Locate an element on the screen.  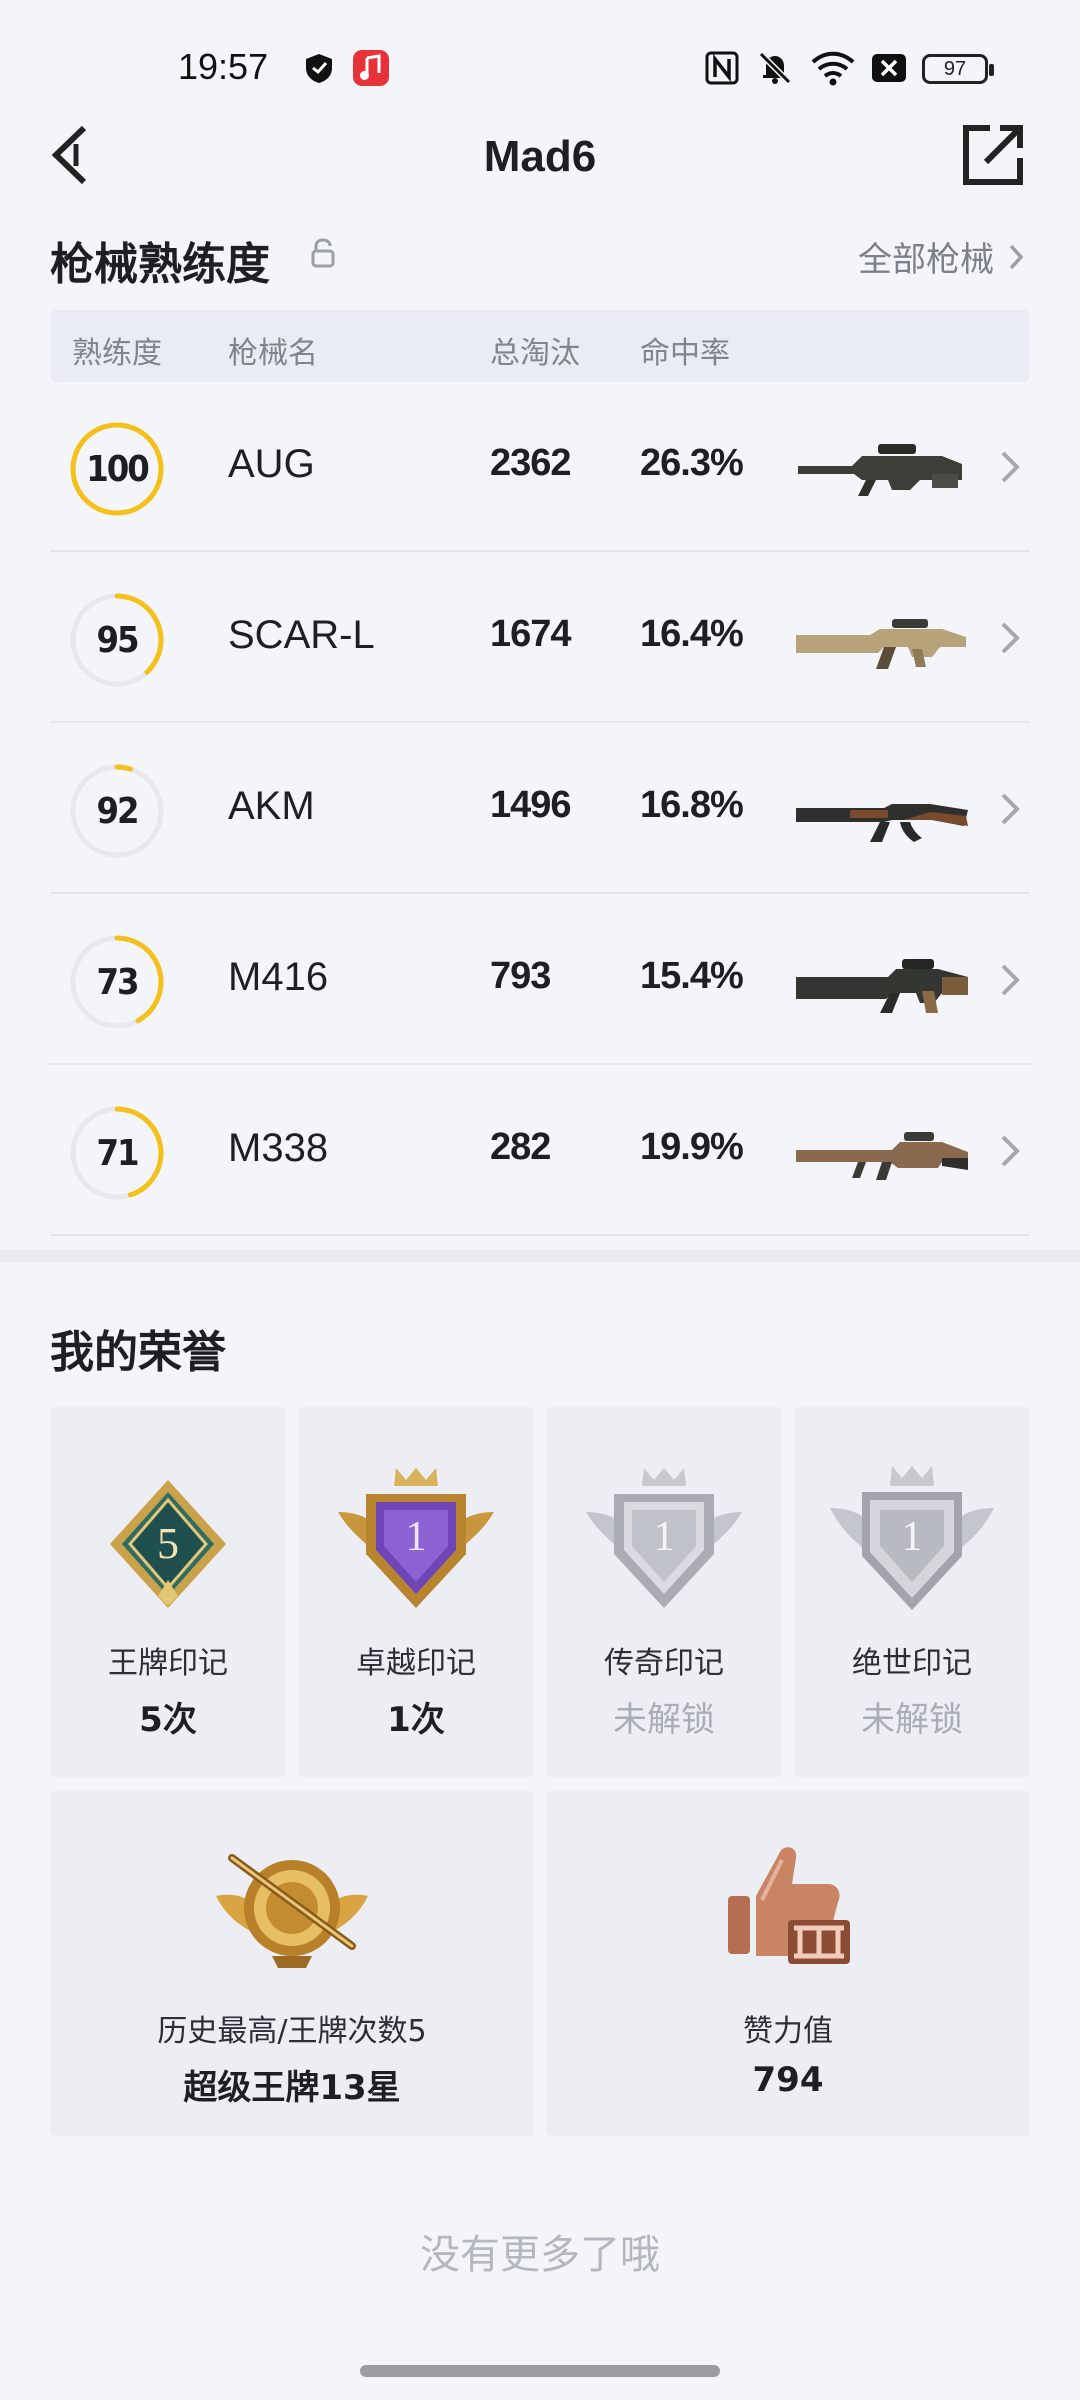
weapon-kills: 793 is located at coordinates (520, 976).